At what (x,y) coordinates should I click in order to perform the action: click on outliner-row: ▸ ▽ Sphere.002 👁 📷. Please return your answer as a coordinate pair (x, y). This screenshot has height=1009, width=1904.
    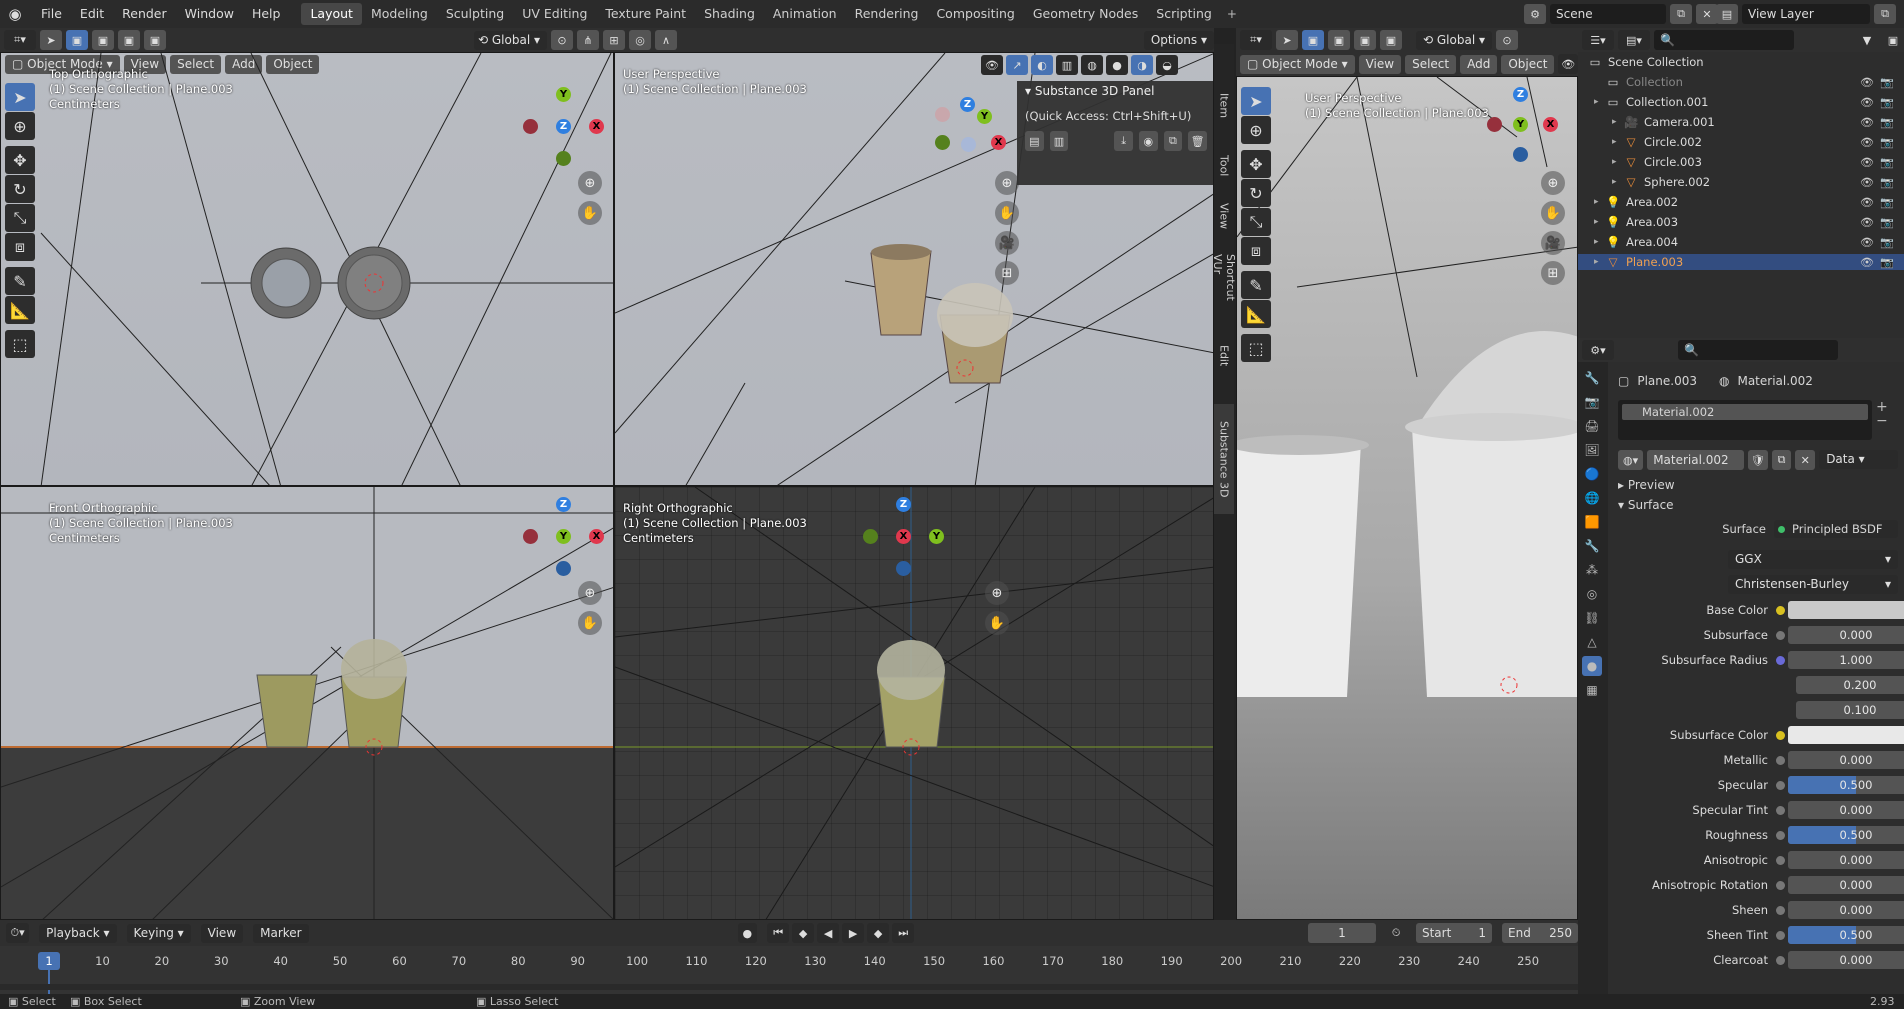
    Looking at the image, I should click on (1741, 182).